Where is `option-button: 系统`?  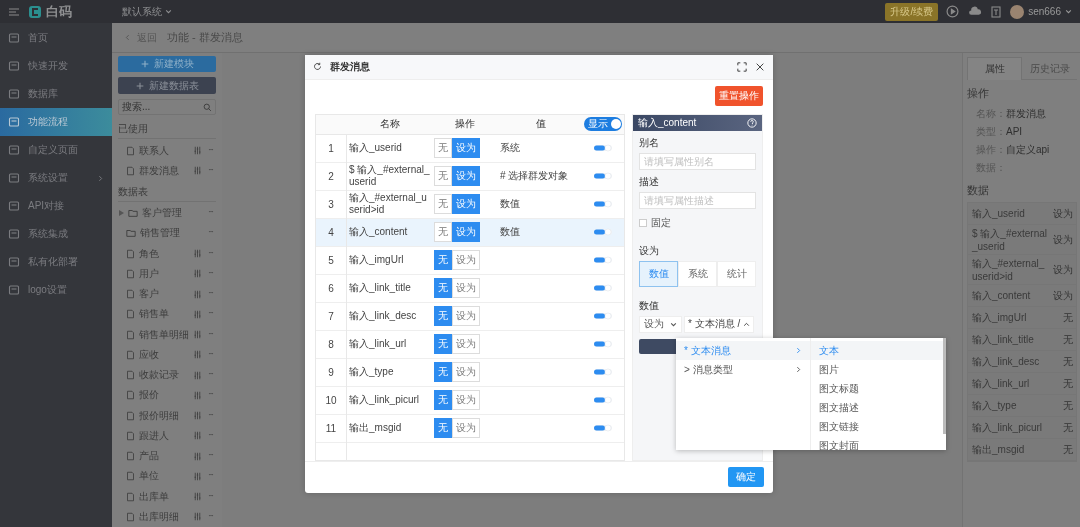
option-button: 系统 is located at coordinates (697, 273).